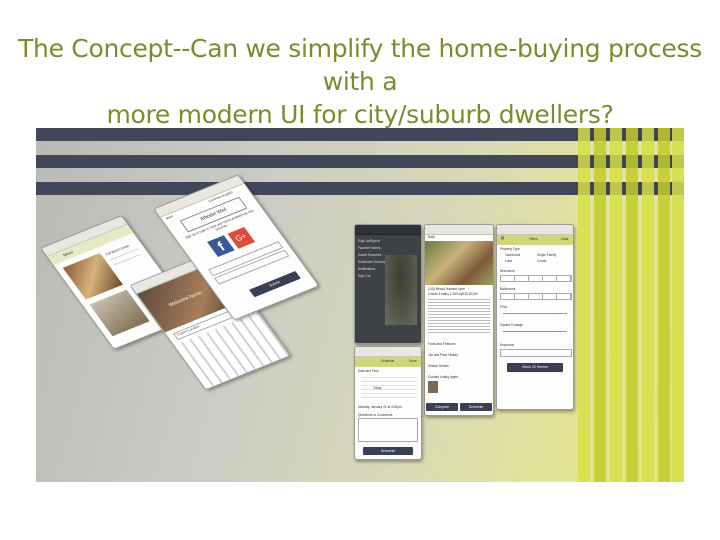 The width and height of the screenshot is (720, 540). Describe the element at coordinates (388, 451) in the screenshot. I see `schedule-submit-button: Schedule` at that location.